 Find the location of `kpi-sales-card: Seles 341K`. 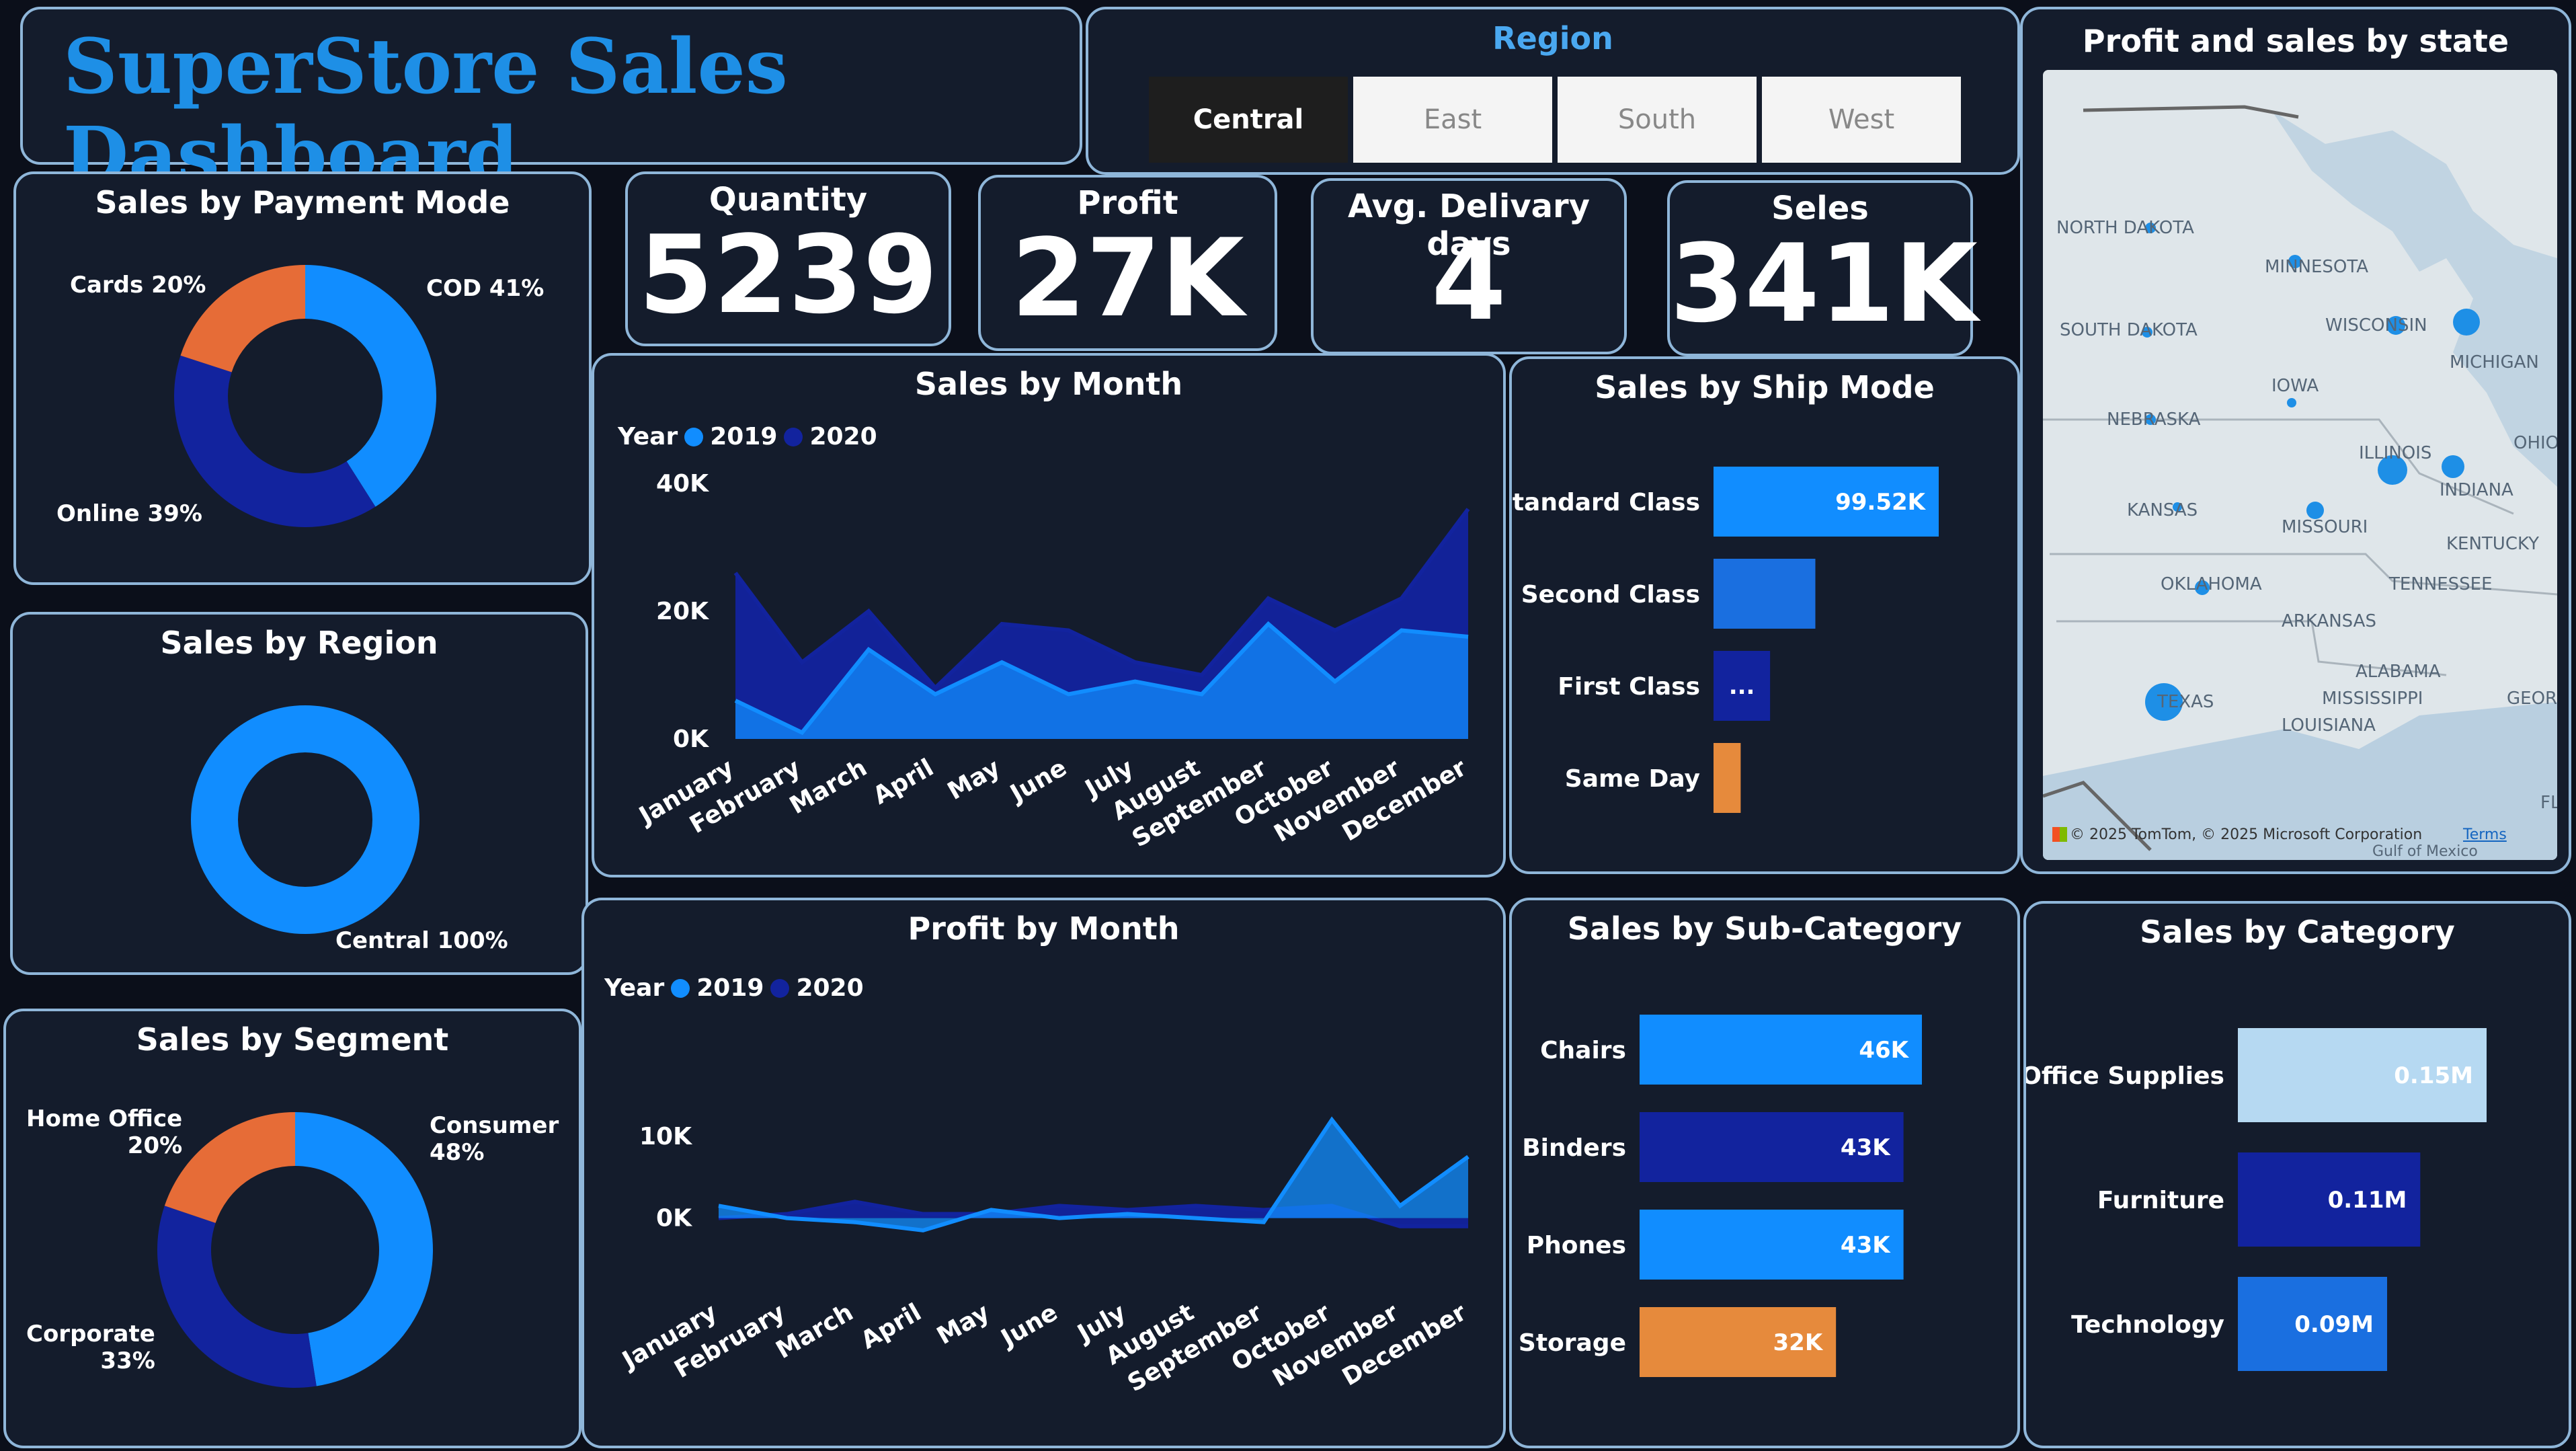

kpi-sales-card: Seles 341K is located at coordinates (1822, 268).